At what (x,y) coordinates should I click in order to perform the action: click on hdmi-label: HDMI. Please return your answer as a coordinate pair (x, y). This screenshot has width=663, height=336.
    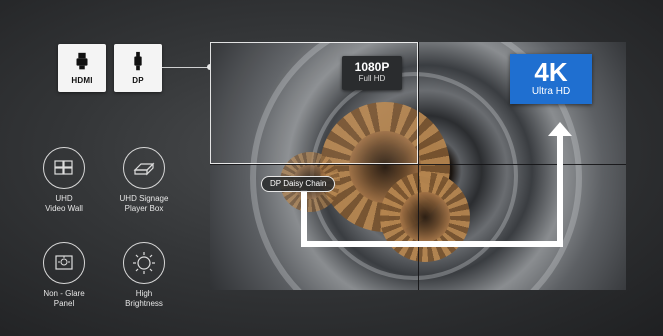
    Looking at the image, I should click on (82, 80).